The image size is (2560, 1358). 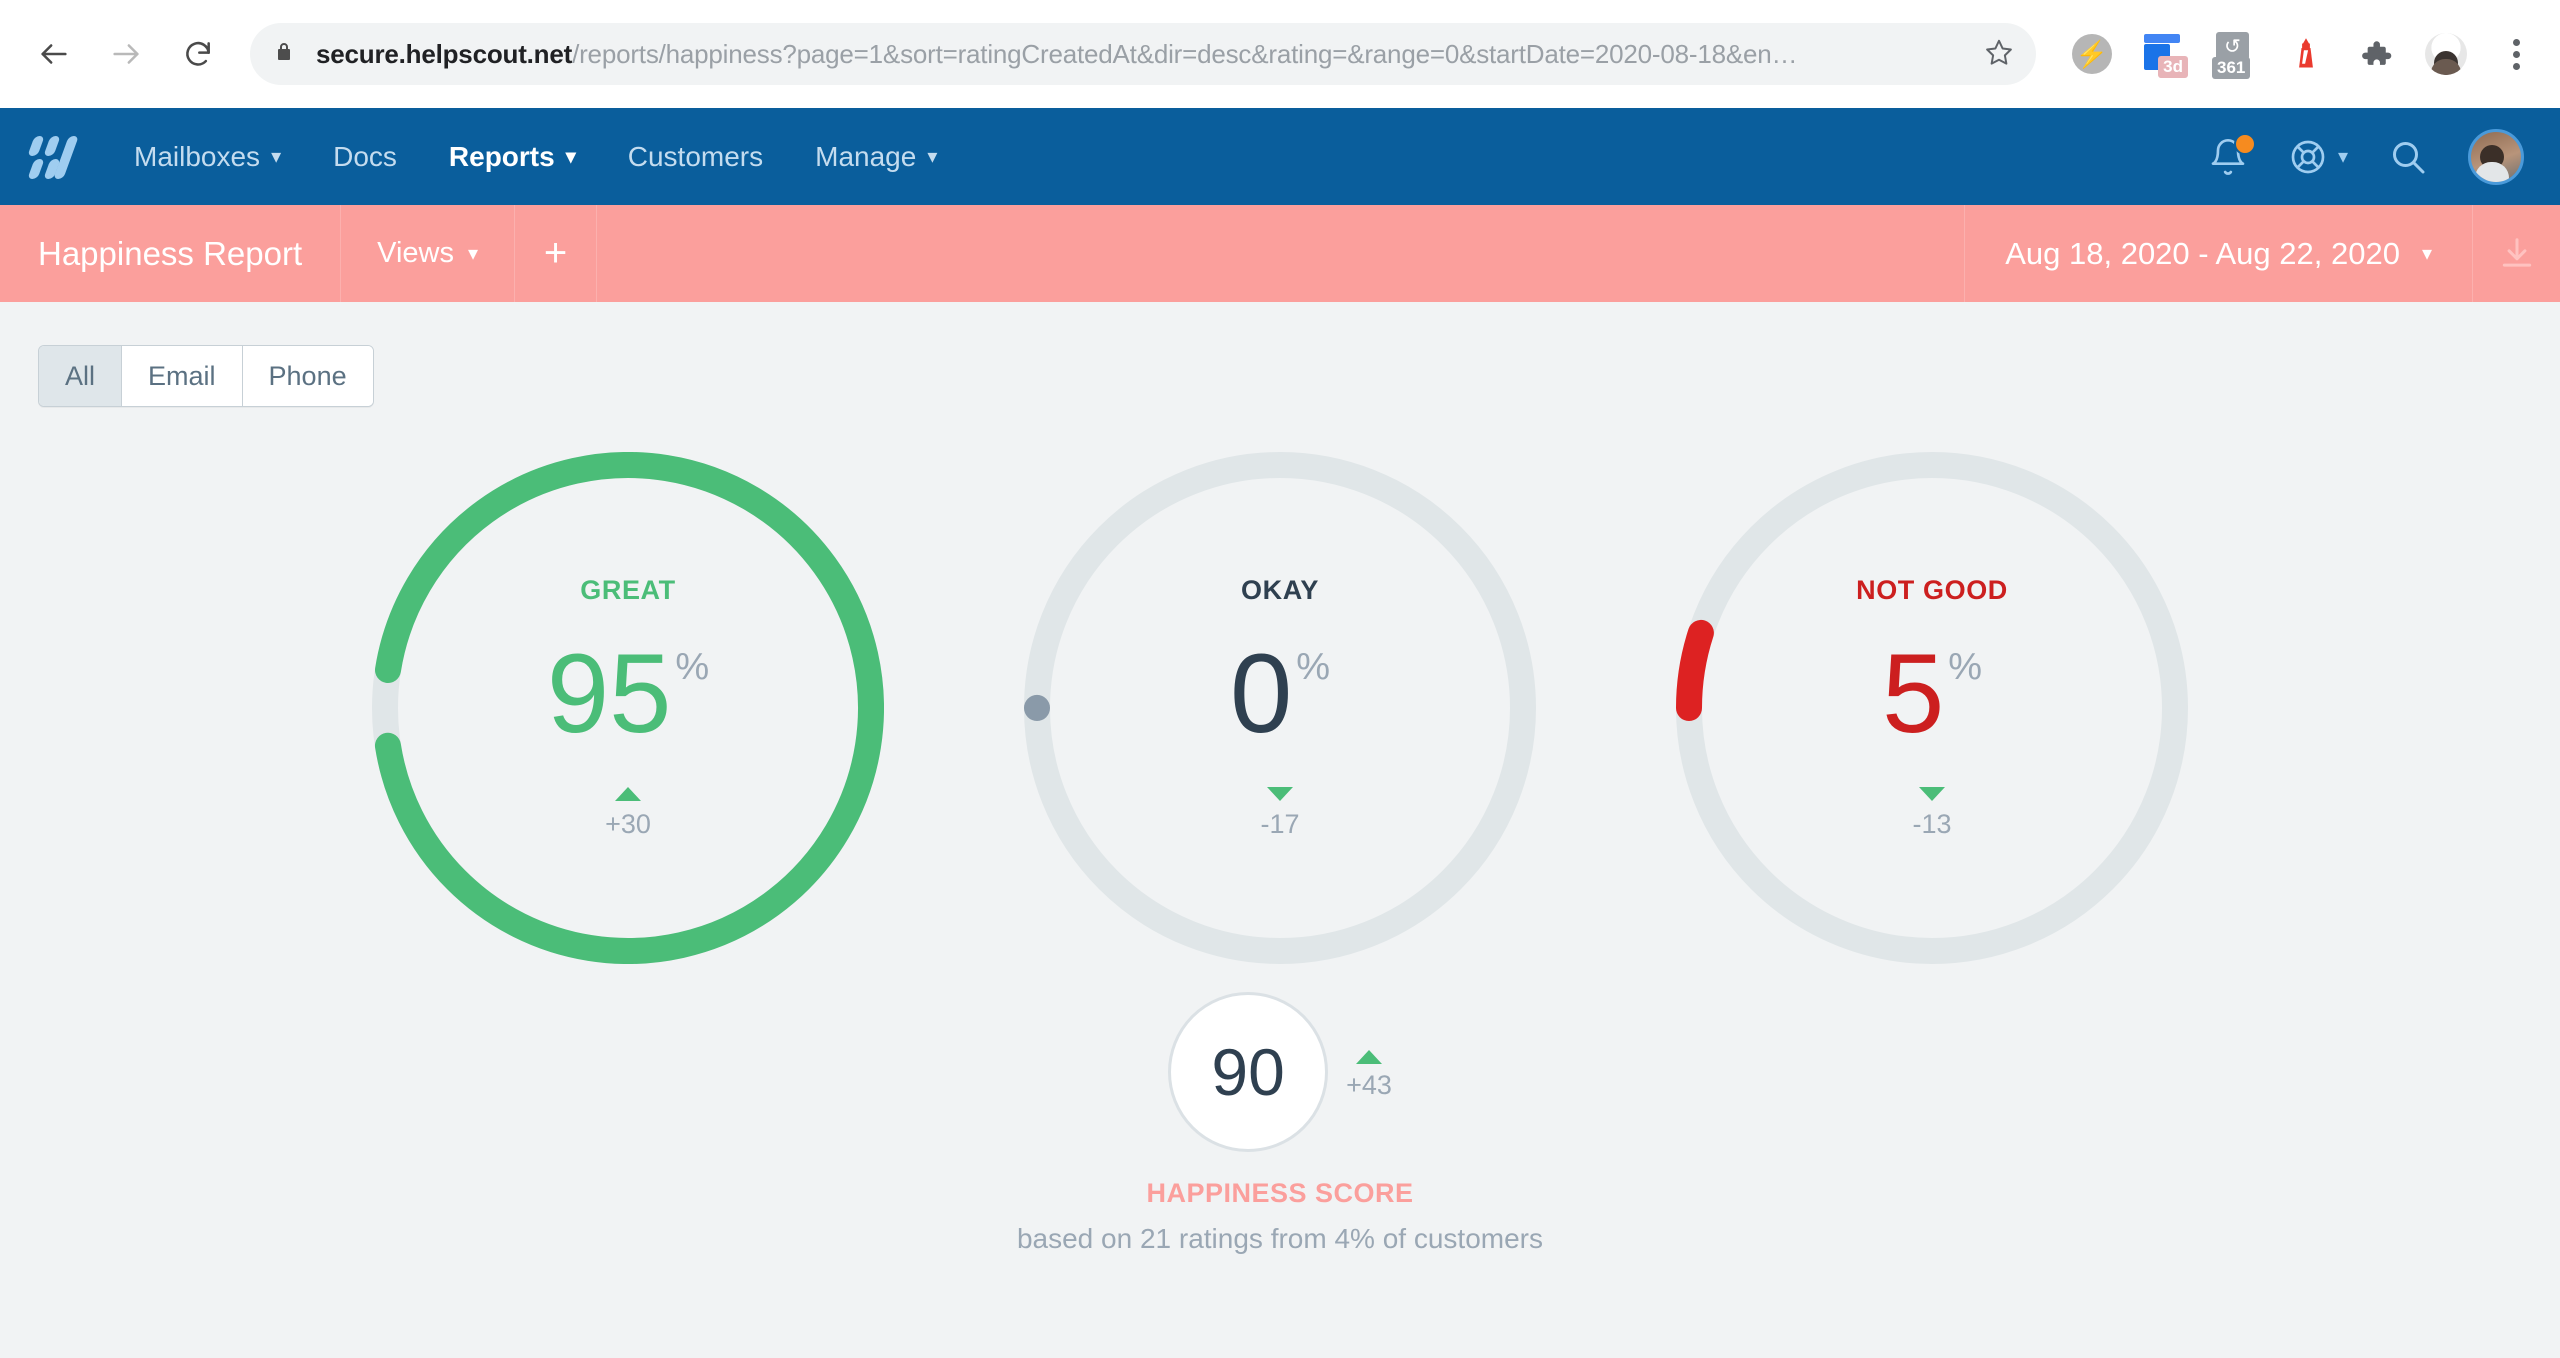 I want to click on nav-item-manage: Manage ▾, so click(x=876, y=157).